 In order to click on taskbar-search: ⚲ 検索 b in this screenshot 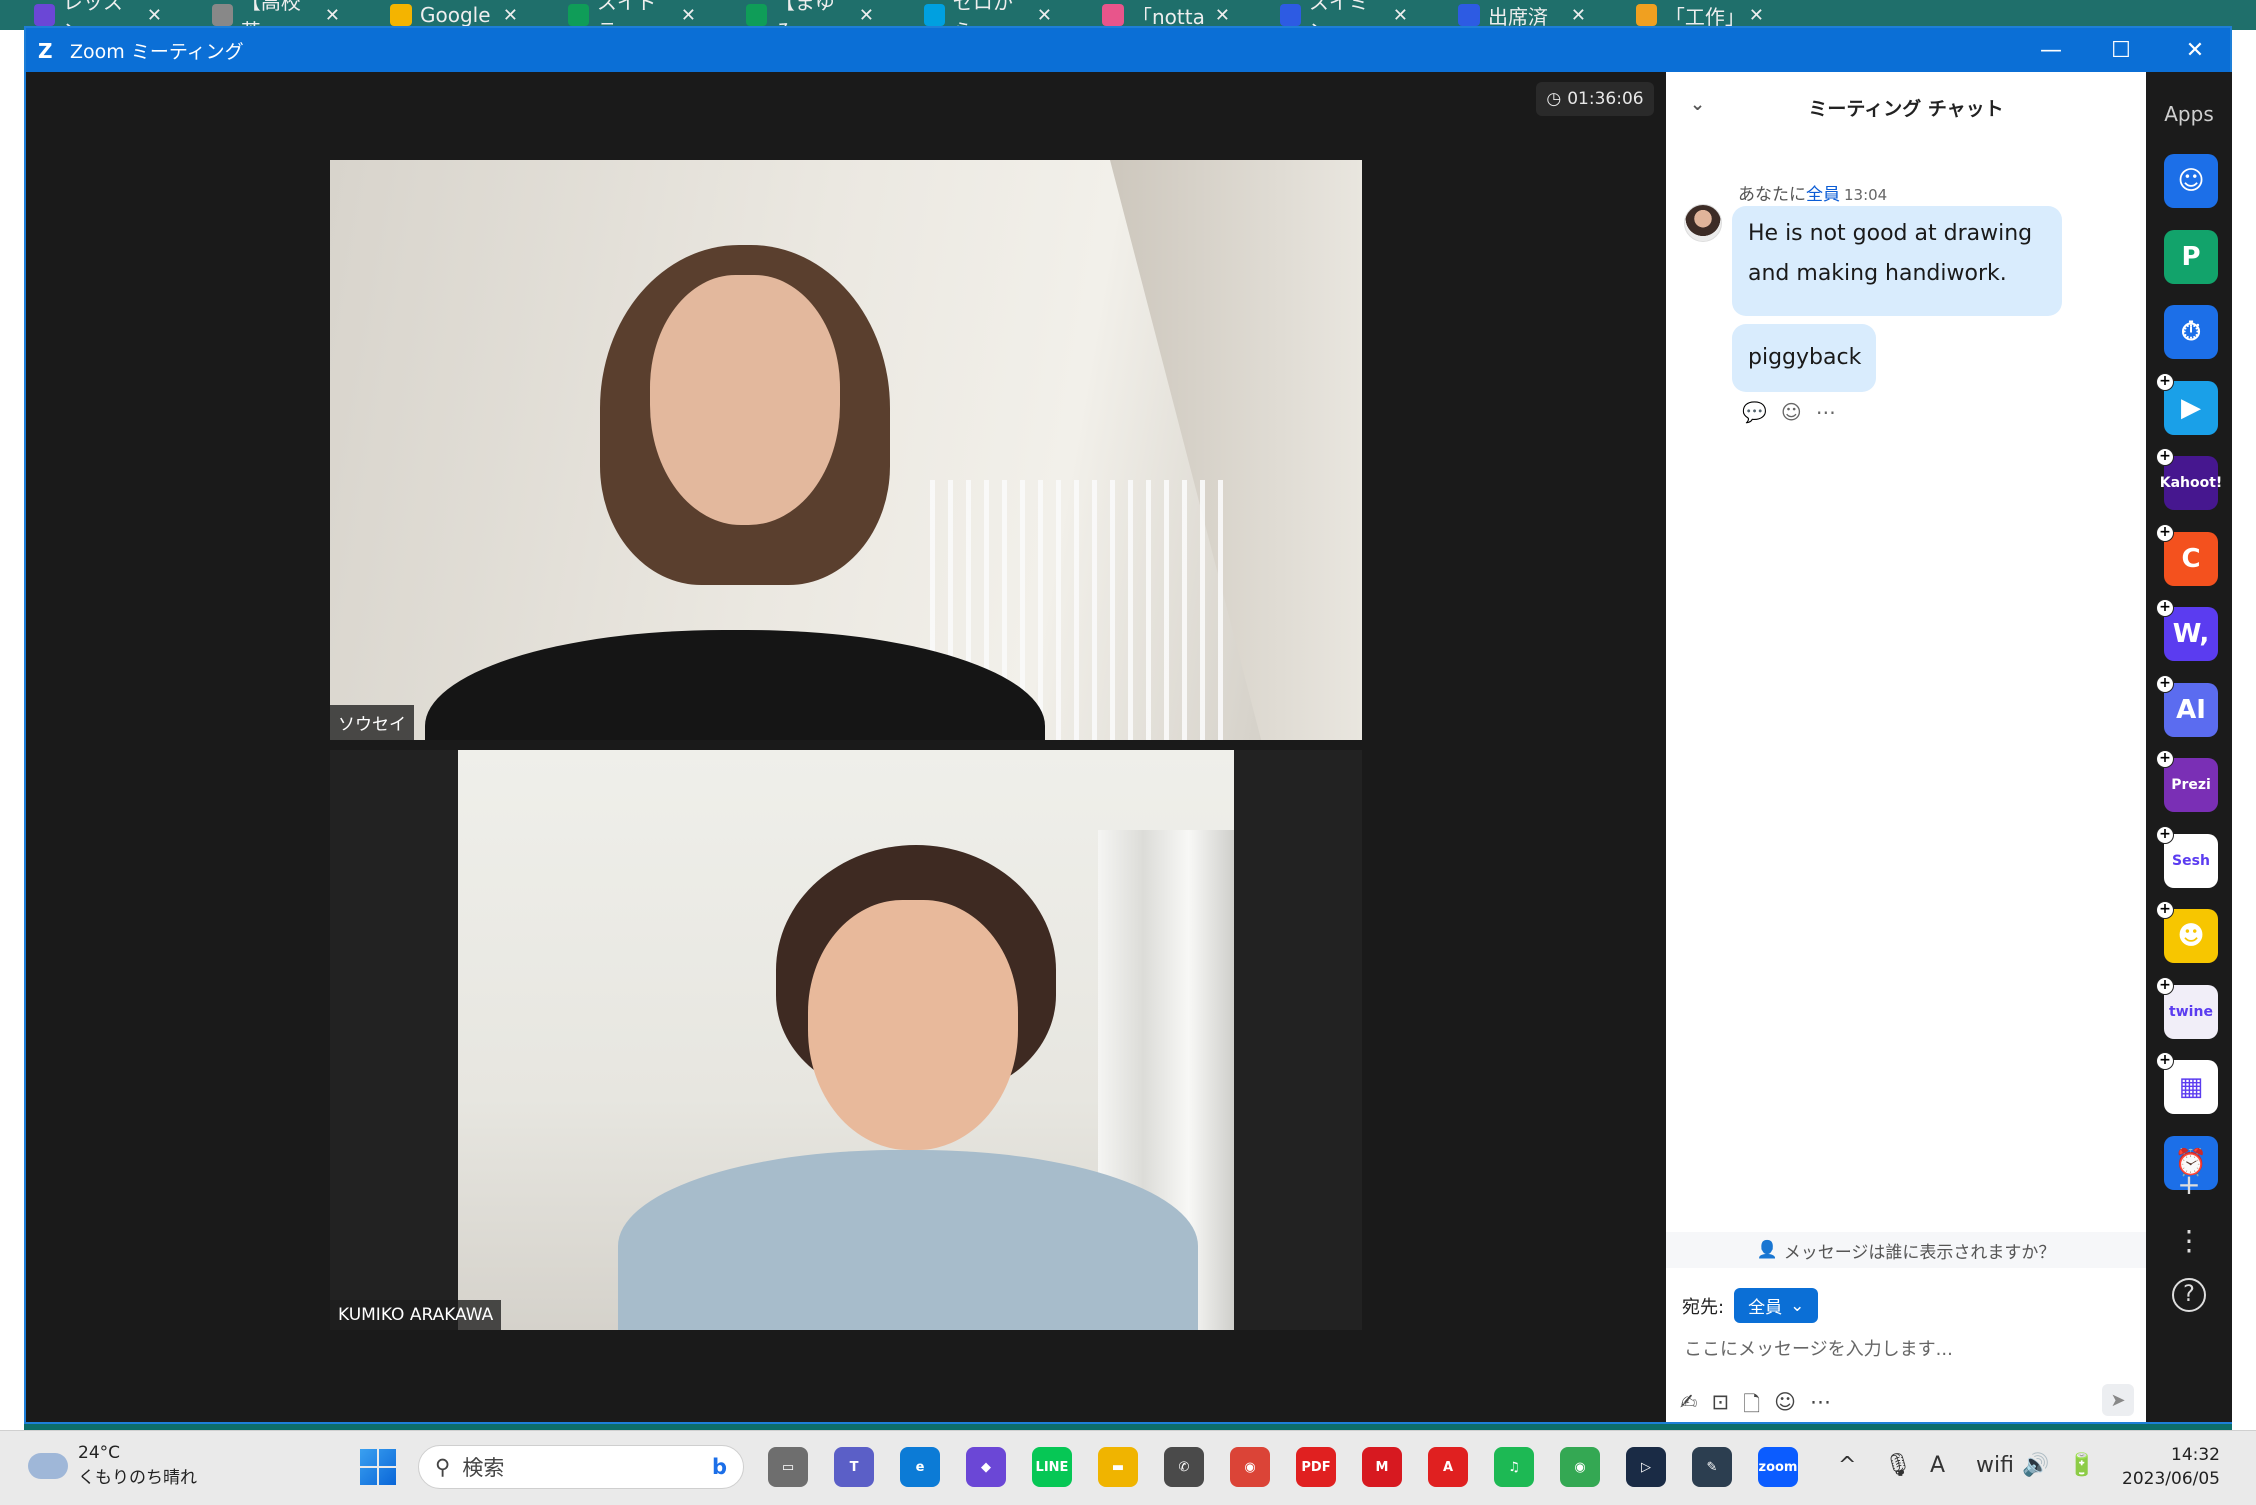, I will do `click(581, 1467)`.